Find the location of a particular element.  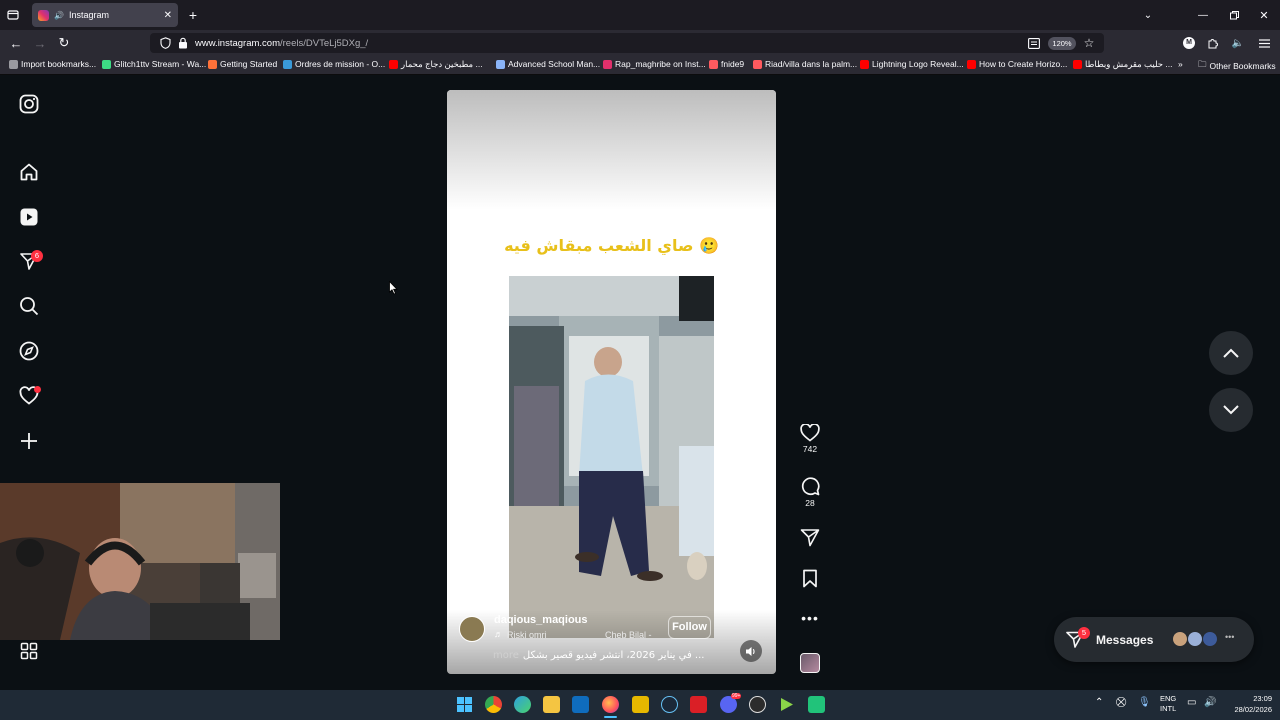

share-icon is located at coordinates (810, 538).